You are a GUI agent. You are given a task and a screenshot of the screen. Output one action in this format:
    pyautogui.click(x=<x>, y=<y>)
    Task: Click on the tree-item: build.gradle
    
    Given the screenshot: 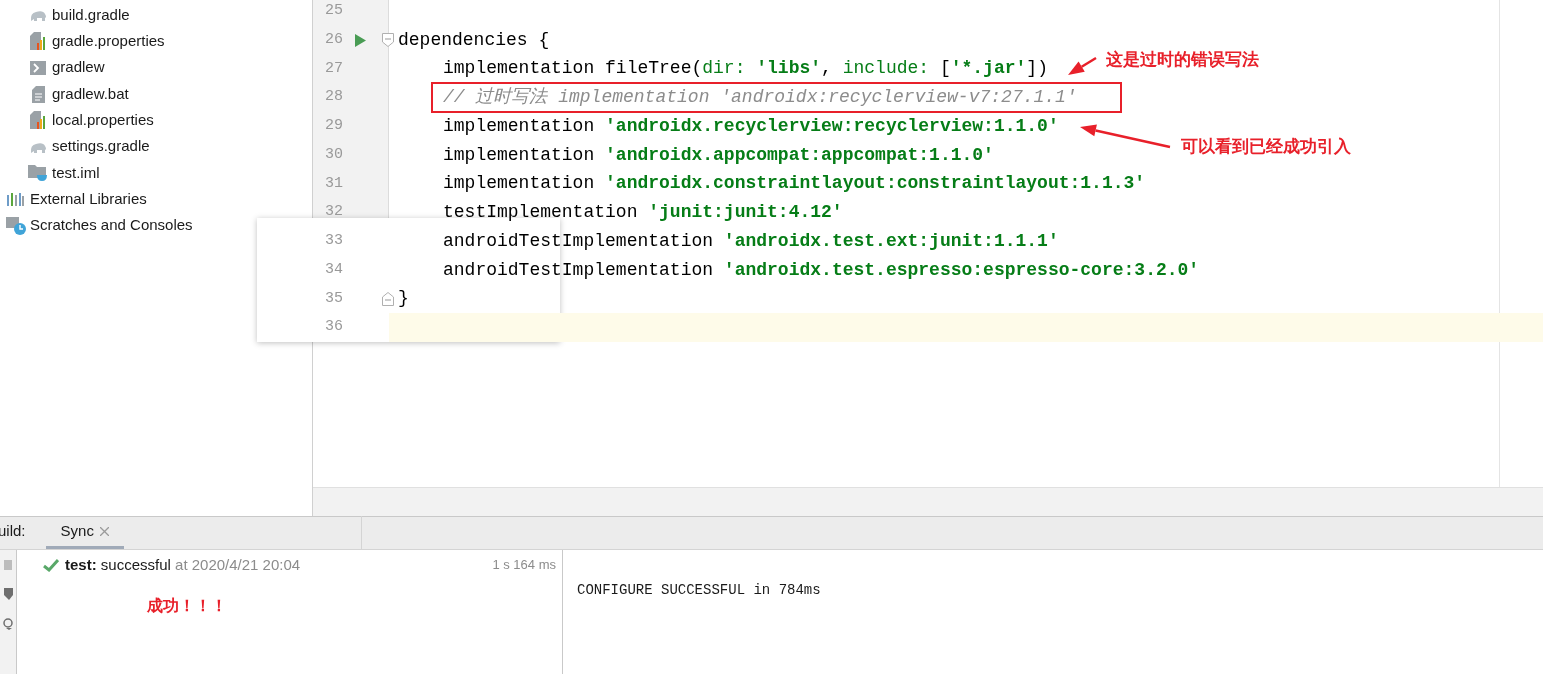 What is the action you would take?
    pyautogui.click(x=91, y=15)
    